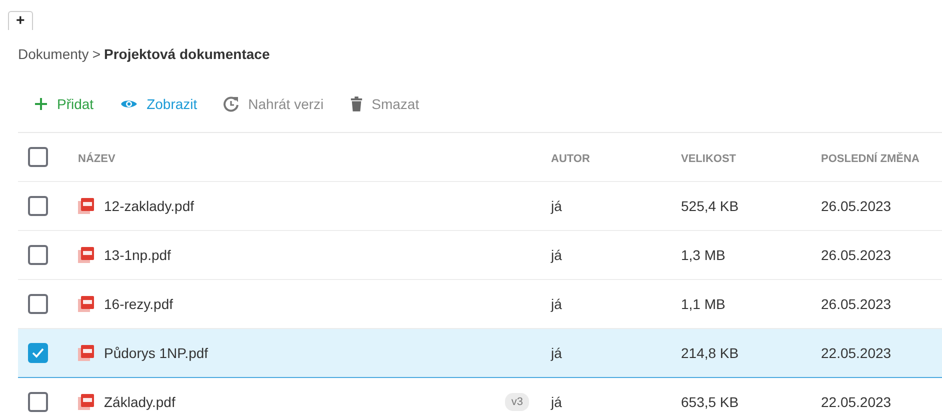 Image resolution: width=942 pixels, height=419 pixels. Describe the element at coordinates (710, 402) in the screenshot. I see `size-cell: 653,5 KB` at that location.